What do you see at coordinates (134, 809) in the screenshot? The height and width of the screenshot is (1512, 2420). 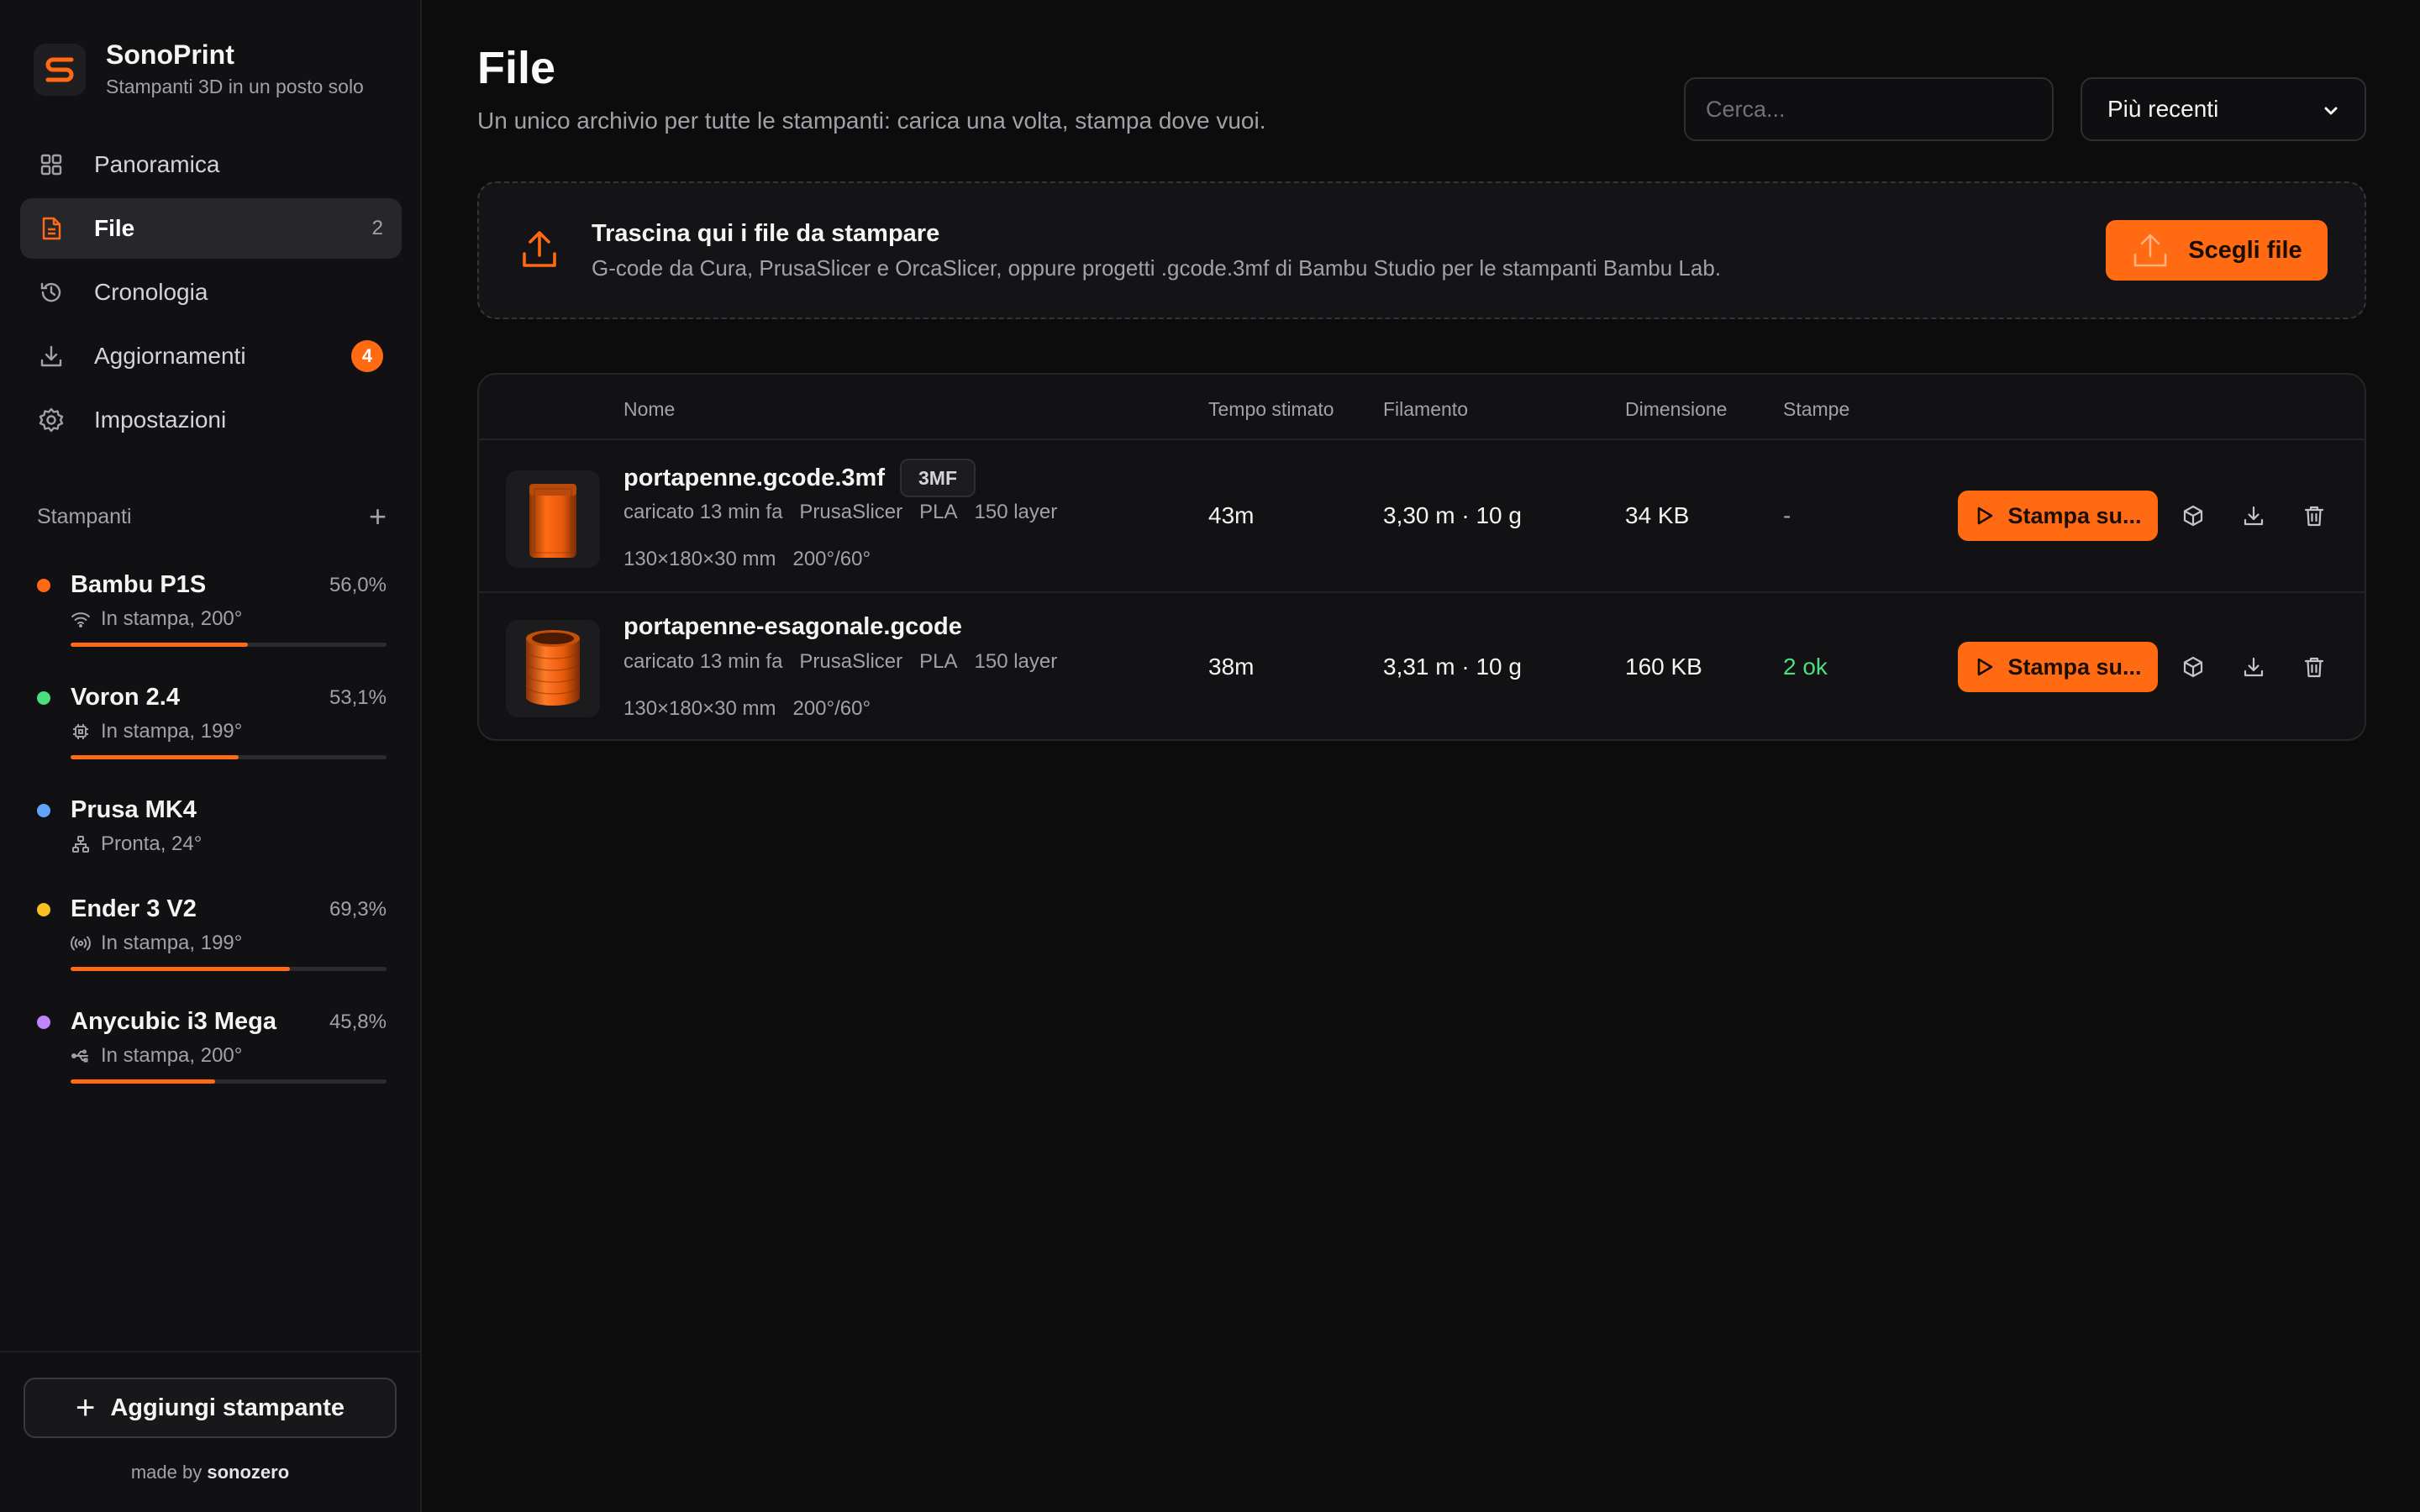 I see `printer-name: Prusa MK4` at bounding box center [134, 809].